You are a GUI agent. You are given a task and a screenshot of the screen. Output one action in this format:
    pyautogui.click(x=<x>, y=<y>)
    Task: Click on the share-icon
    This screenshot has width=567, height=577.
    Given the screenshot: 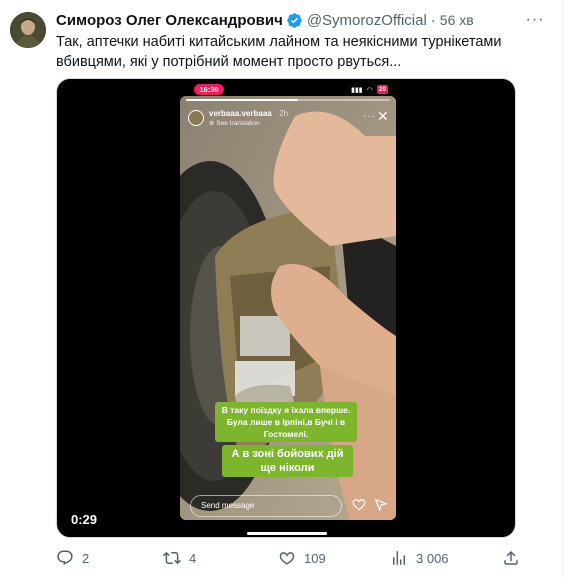 What is the action you would take?
    pyautogui.click(x=511, y=557)
    